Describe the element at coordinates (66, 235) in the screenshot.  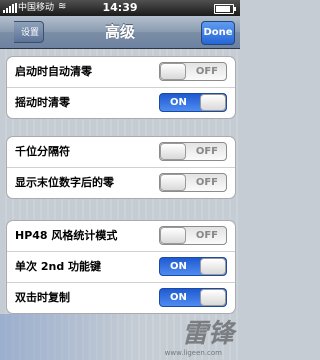
I see `setting-label: HP48 风格统计模式` at that location.